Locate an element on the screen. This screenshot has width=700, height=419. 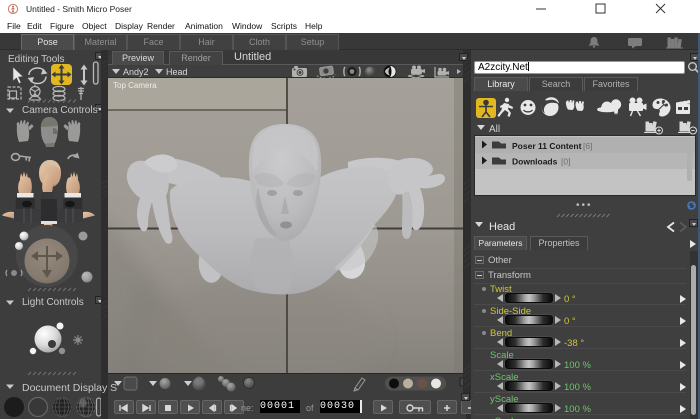
svg-text: All is located at coordinates (494, 129).